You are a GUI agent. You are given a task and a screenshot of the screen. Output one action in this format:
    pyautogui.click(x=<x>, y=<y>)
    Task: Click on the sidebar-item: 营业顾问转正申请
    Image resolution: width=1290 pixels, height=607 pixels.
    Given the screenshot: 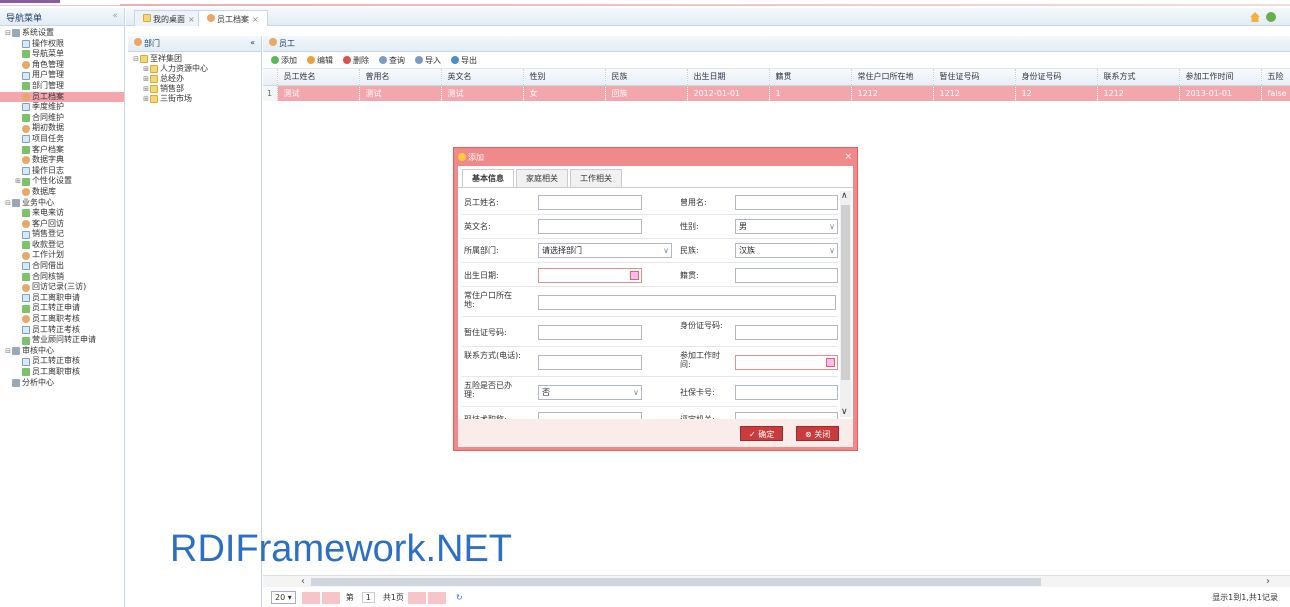 What is the action you would take?
    pyautogui.click(x=62, y=340)
    